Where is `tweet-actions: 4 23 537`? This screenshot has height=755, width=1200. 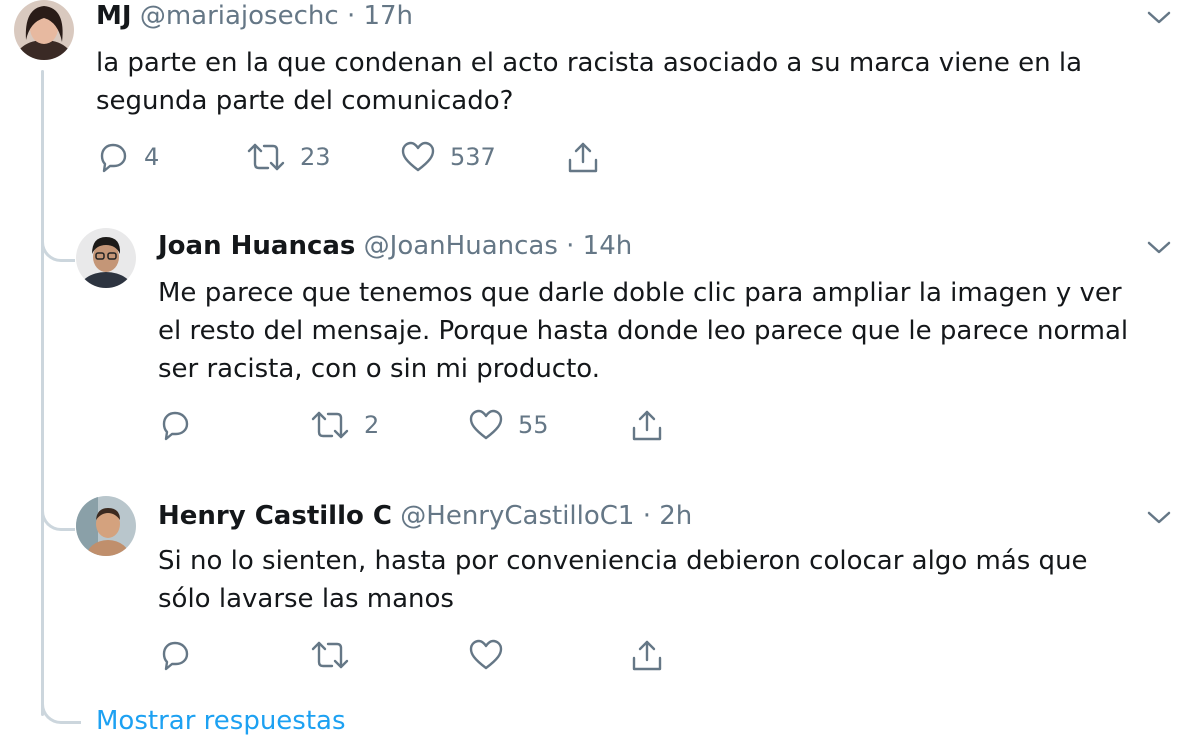 tweet-actions: 4 23 537 is located at coordinates (376, 160).